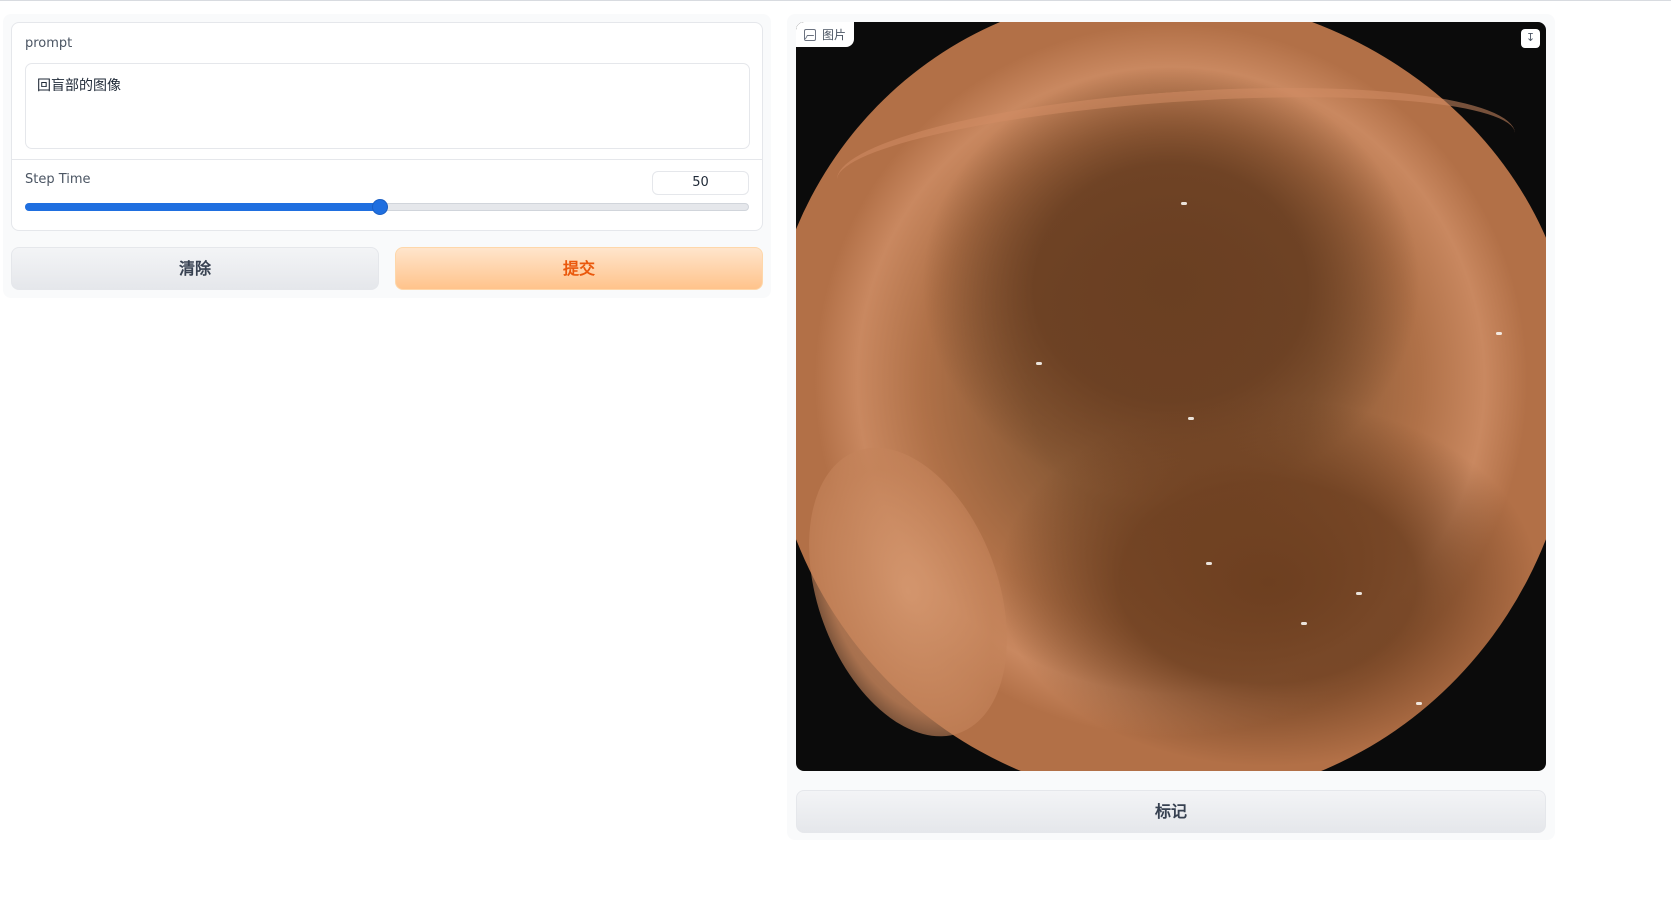 Image resolution: width=1671 pixels, height=901 pixels. I want to click on image-label-text: 图片, so click(834, 35).